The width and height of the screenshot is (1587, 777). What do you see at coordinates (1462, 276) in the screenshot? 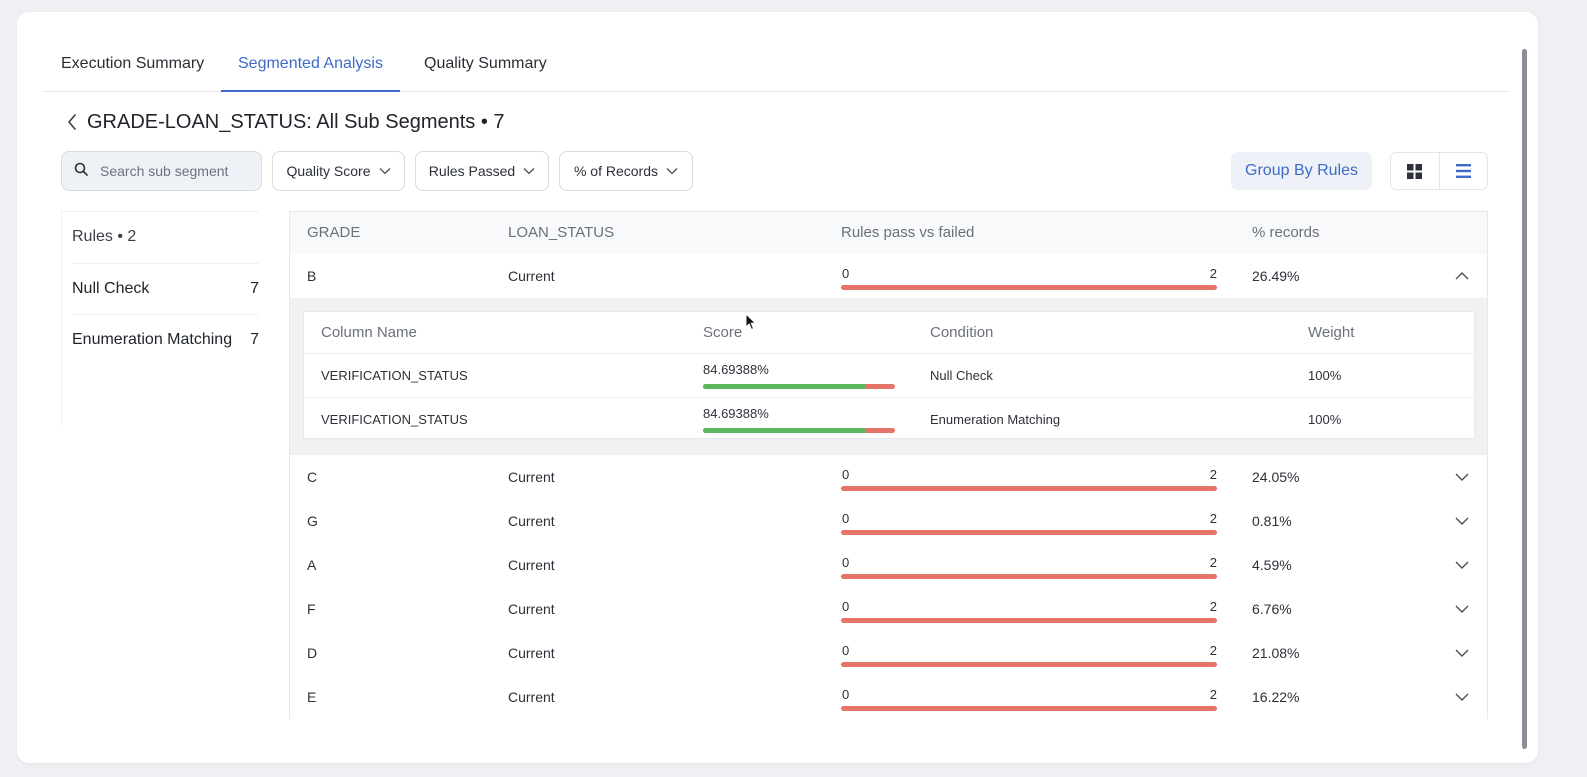
I see `chevron-up-icon` at bounding box center [1462, 276].